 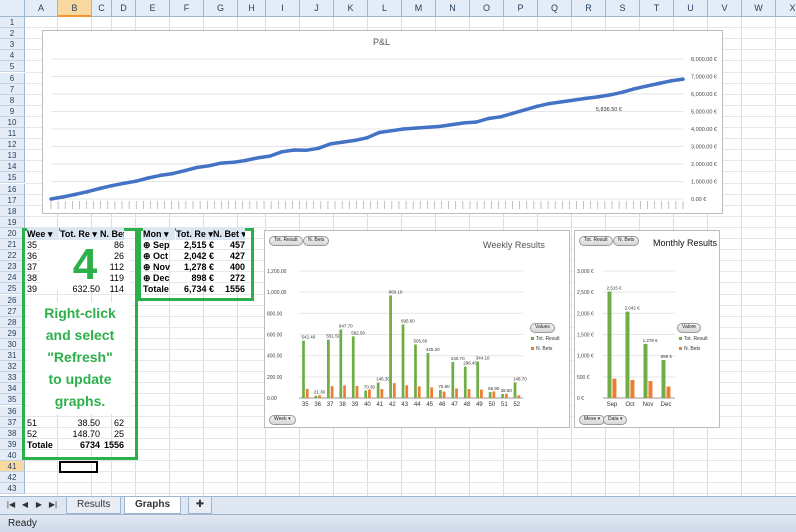 I want to click on row-header: 6, so click(x=12, y=78).